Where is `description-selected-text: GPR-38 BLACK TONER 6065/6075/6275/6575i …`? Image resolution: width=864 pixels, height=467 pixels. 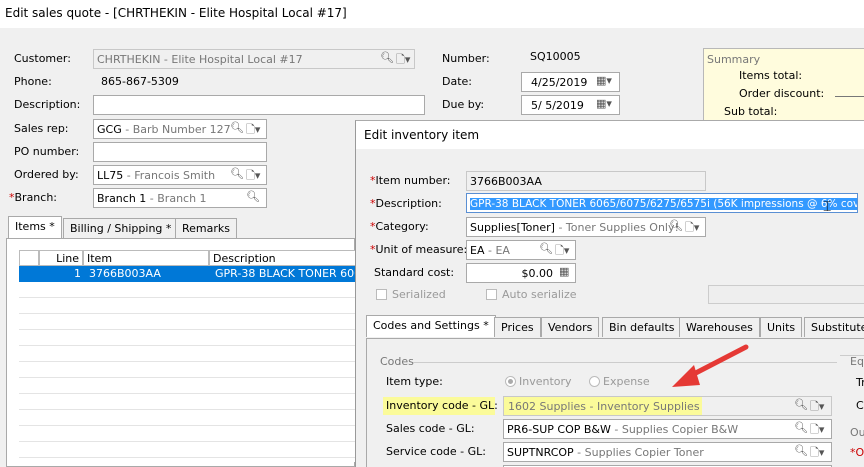
description-selected-text: GPR-38 BLACK TONER 6065/6075/6275/6575i … is located at coordinates (663, 204).